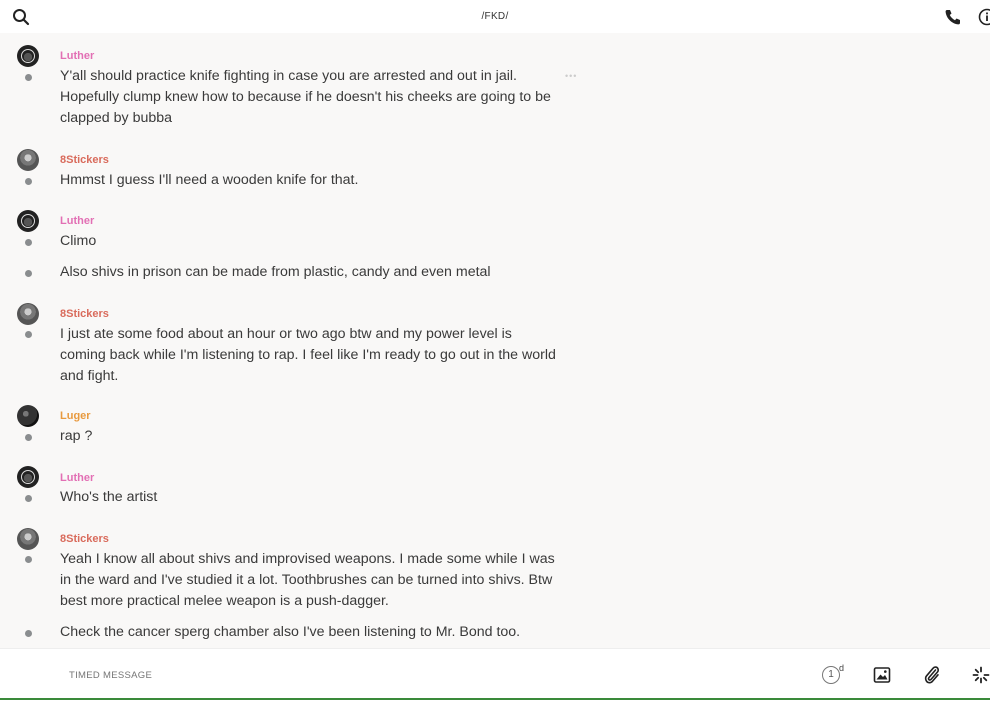  Describe the element at coordinates (831, 675) in the screenshot. I see `timer-icon: 1` at that location.